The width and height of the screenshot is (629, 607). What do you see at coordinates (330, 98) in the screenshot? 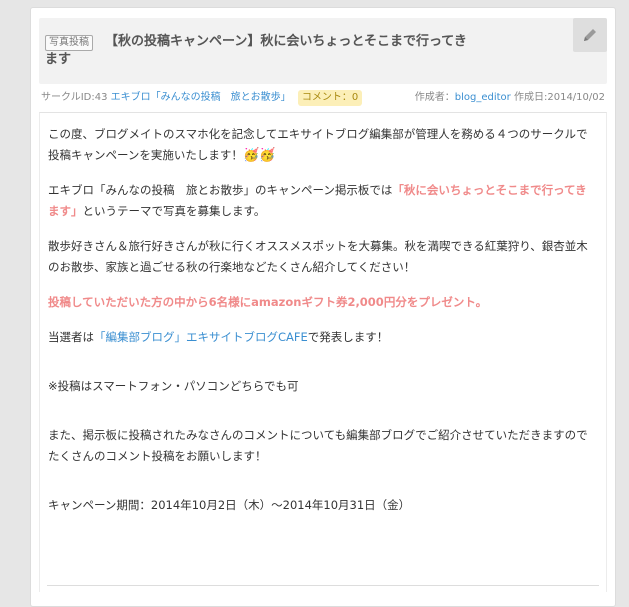
I see `comment-count-badge: コメント：0` at bounding box center [330, 98].